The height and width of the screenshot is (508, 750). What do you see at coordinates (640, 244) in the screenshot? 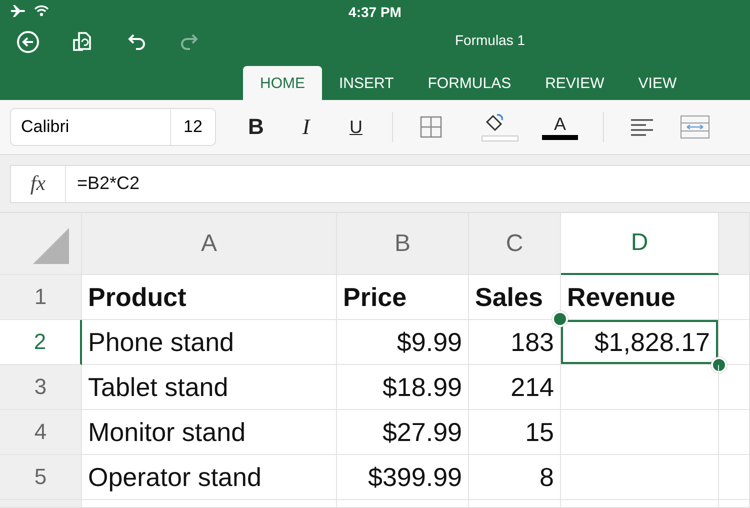
I see `column-header: D` at bounding box center [640, 244].